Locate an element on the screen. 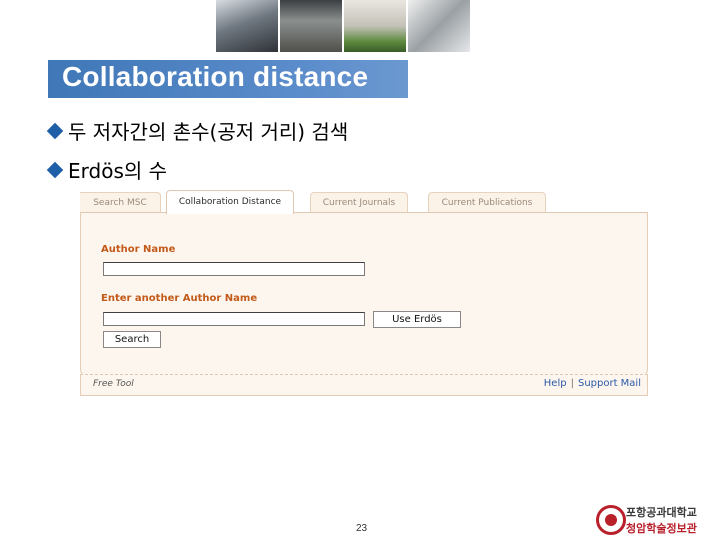 Image resolution: width=728 pixels, height=546 pixels. widget-footer: Free Tool Help | Support Mail is located at coordinates (364, 385).